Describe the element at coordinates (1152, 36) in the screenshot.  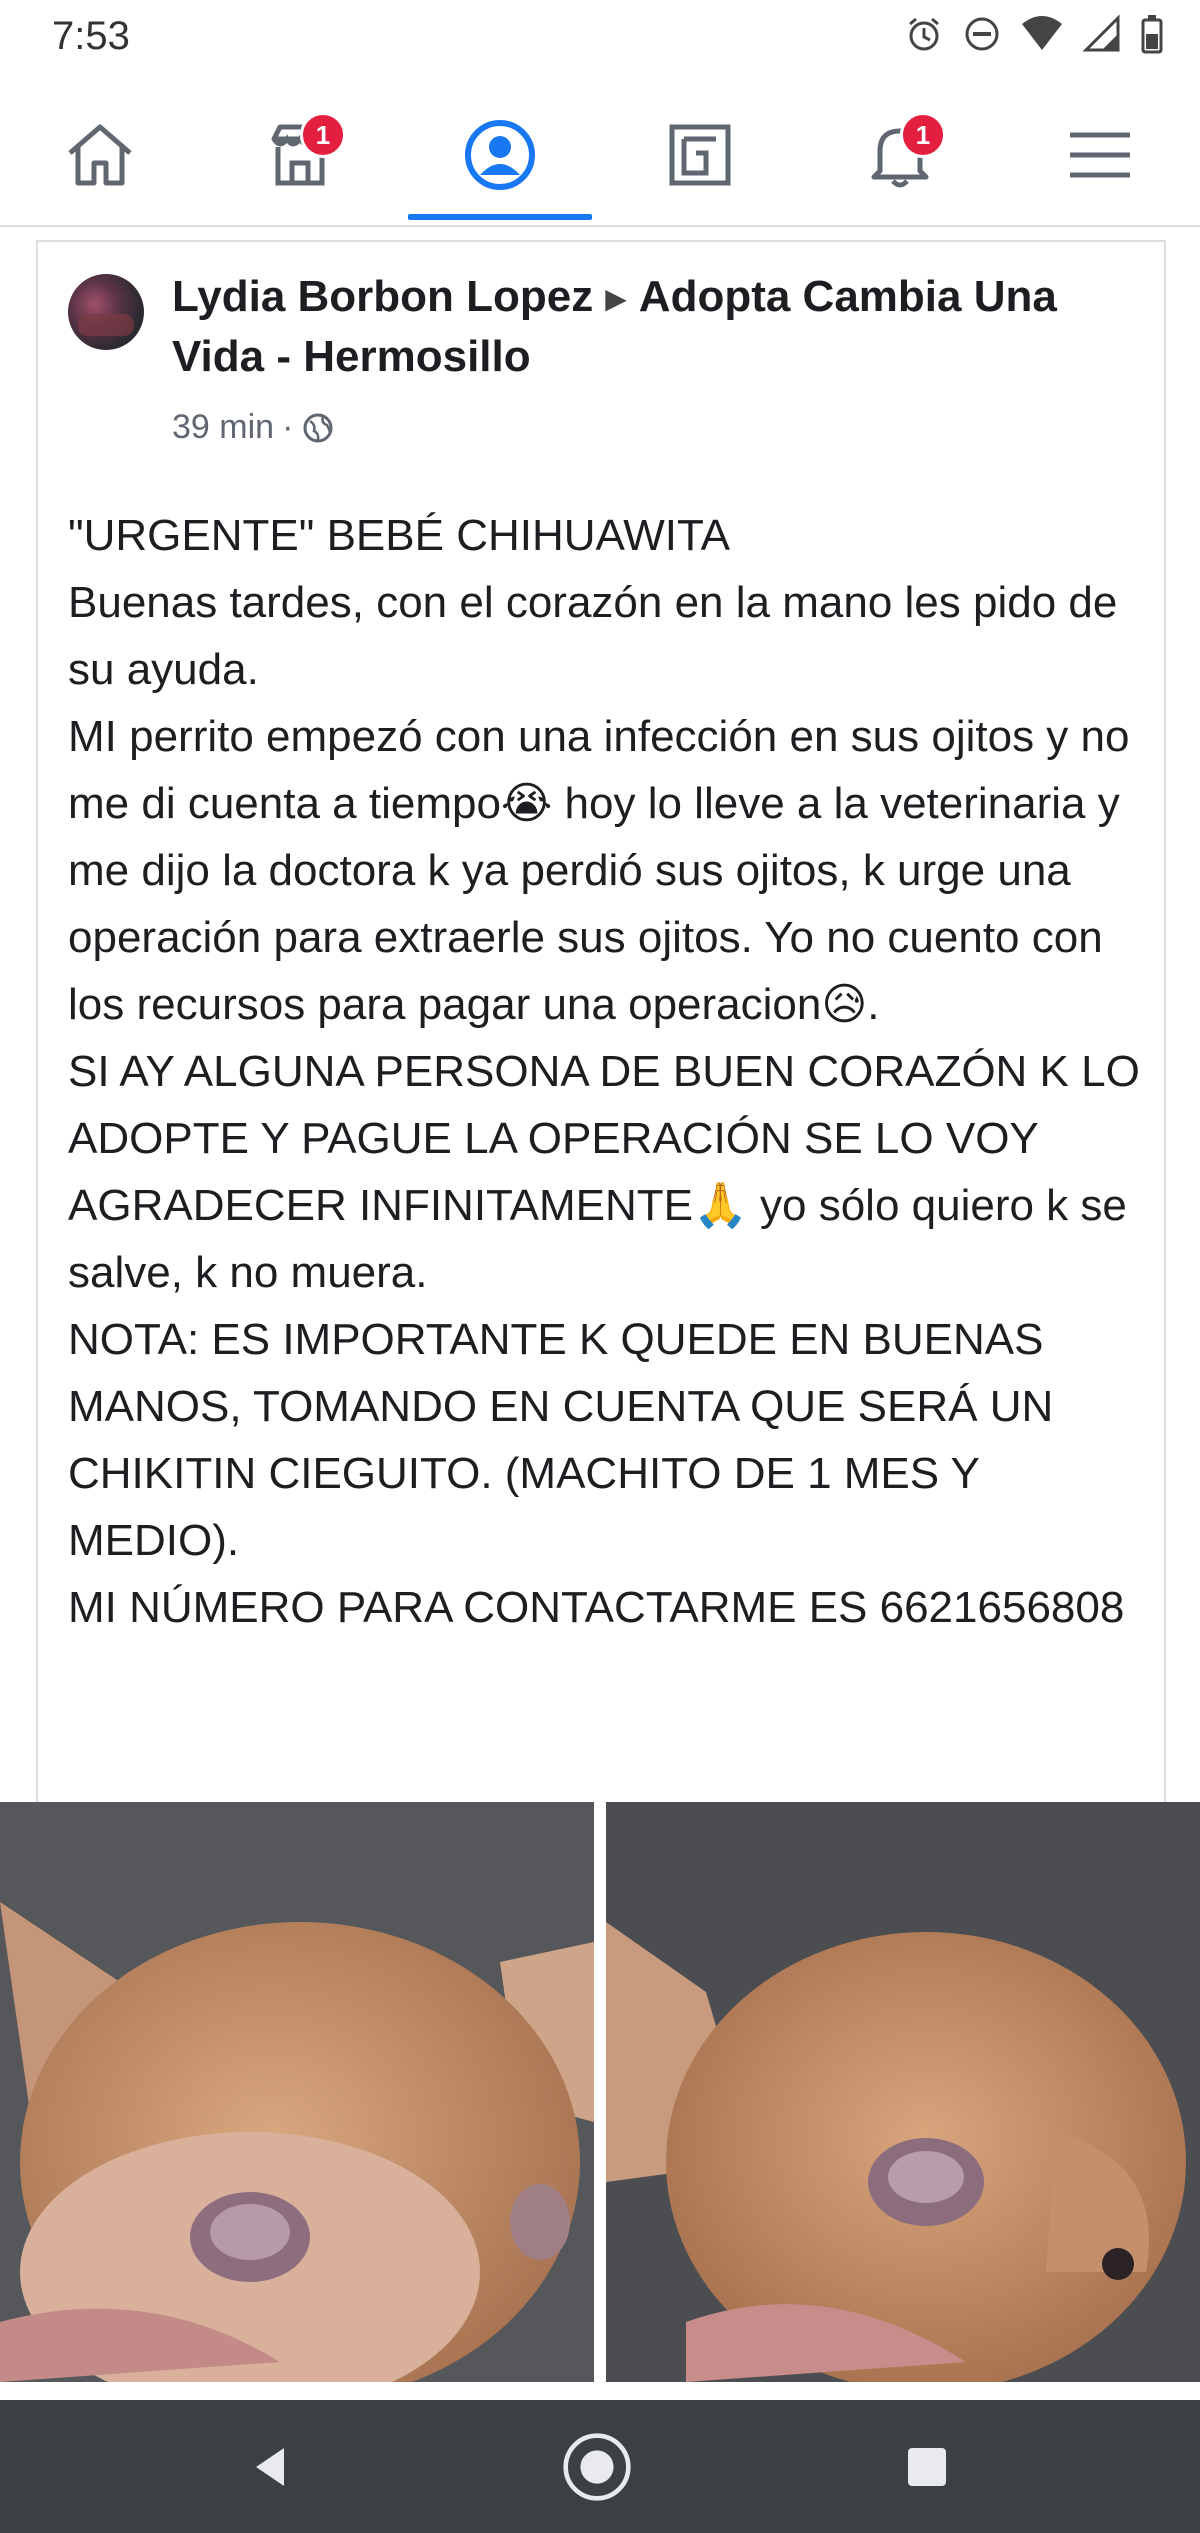
I see `battery-icon` at that location.